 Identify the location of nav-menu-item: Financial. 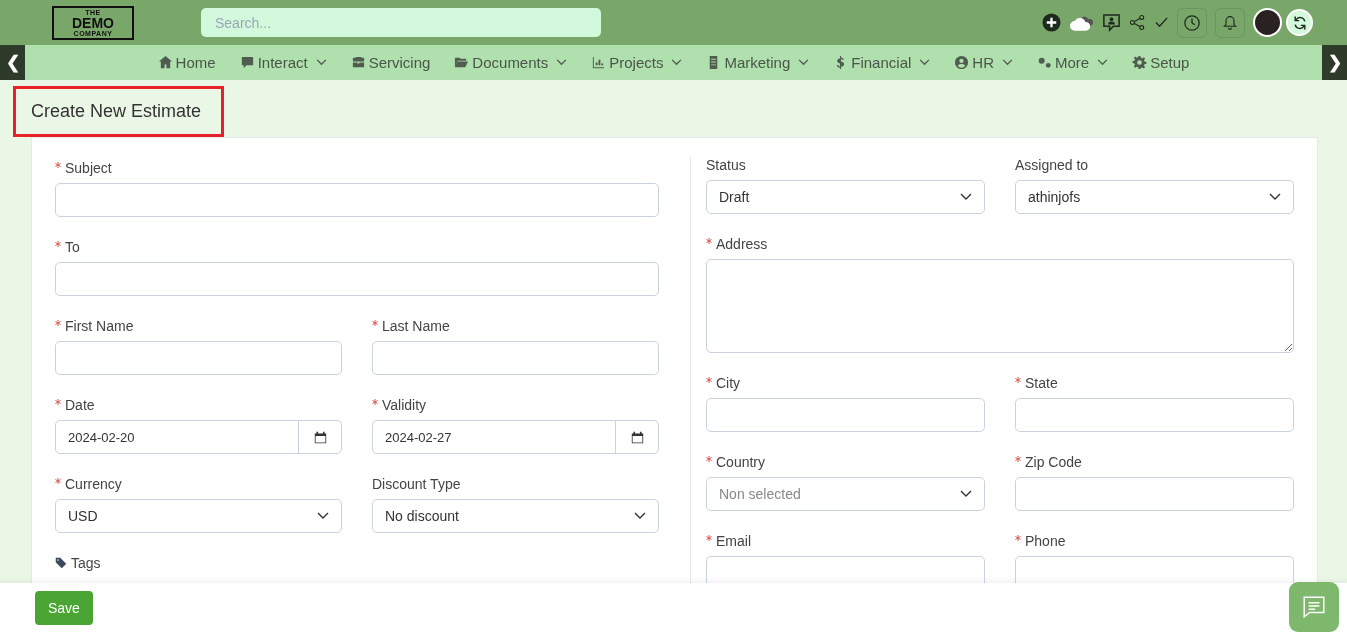
(882, 62).